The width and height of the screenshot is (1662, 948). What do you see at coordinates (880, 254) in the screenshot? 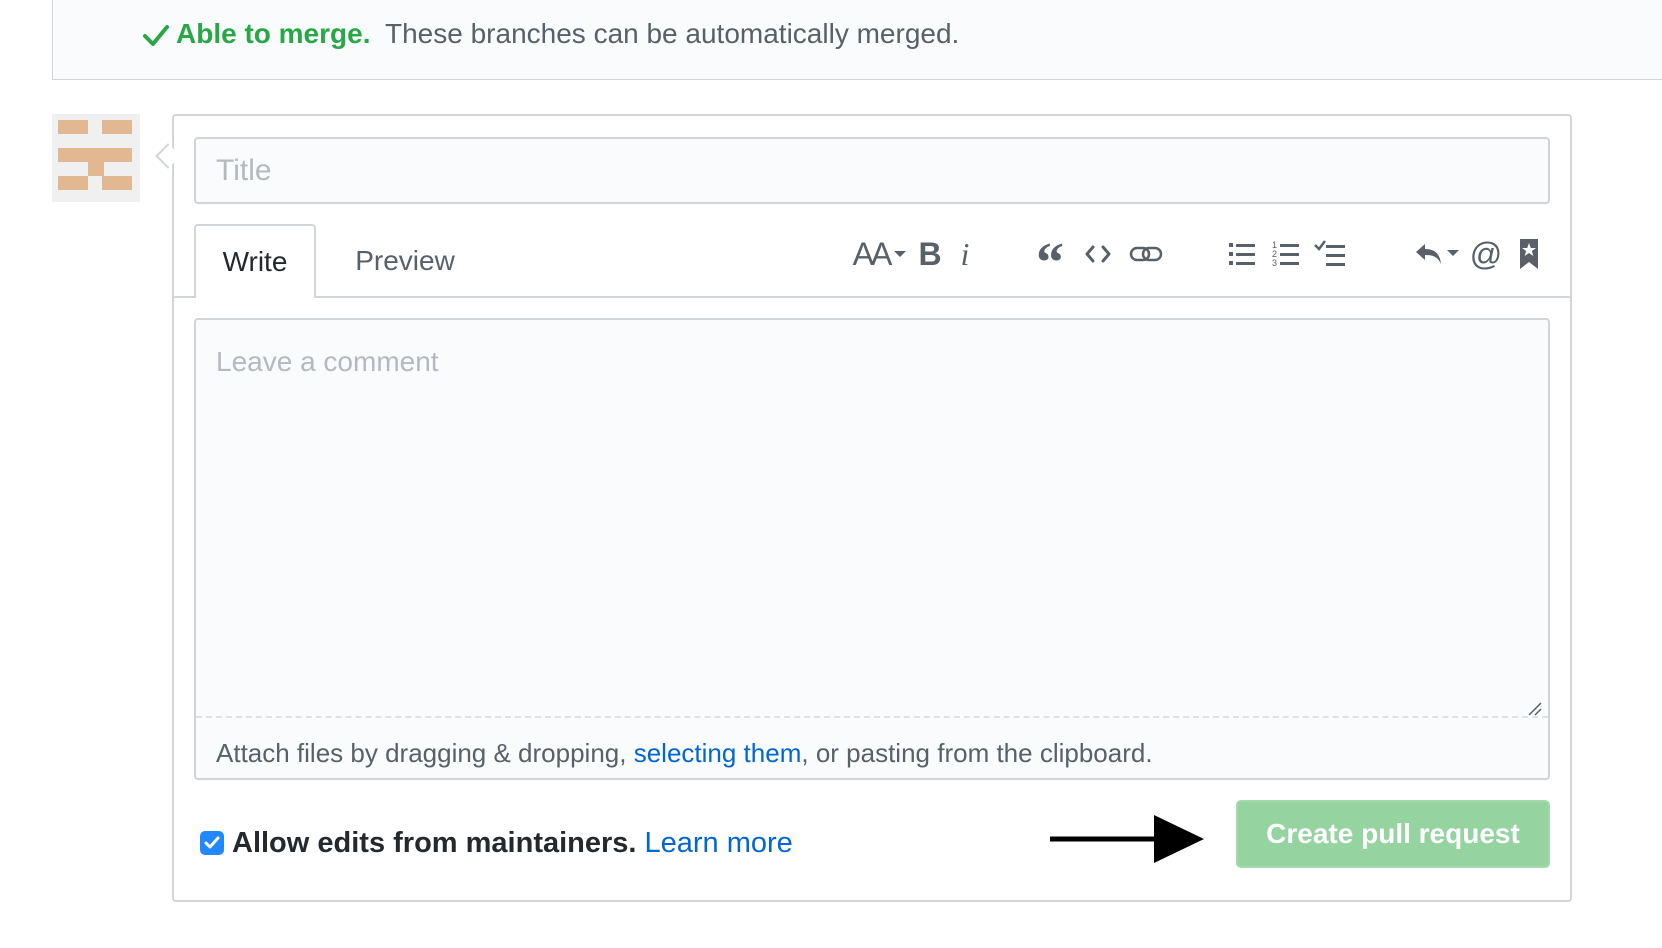
I see `header-icon: AA` at bounding box center [880, 254].